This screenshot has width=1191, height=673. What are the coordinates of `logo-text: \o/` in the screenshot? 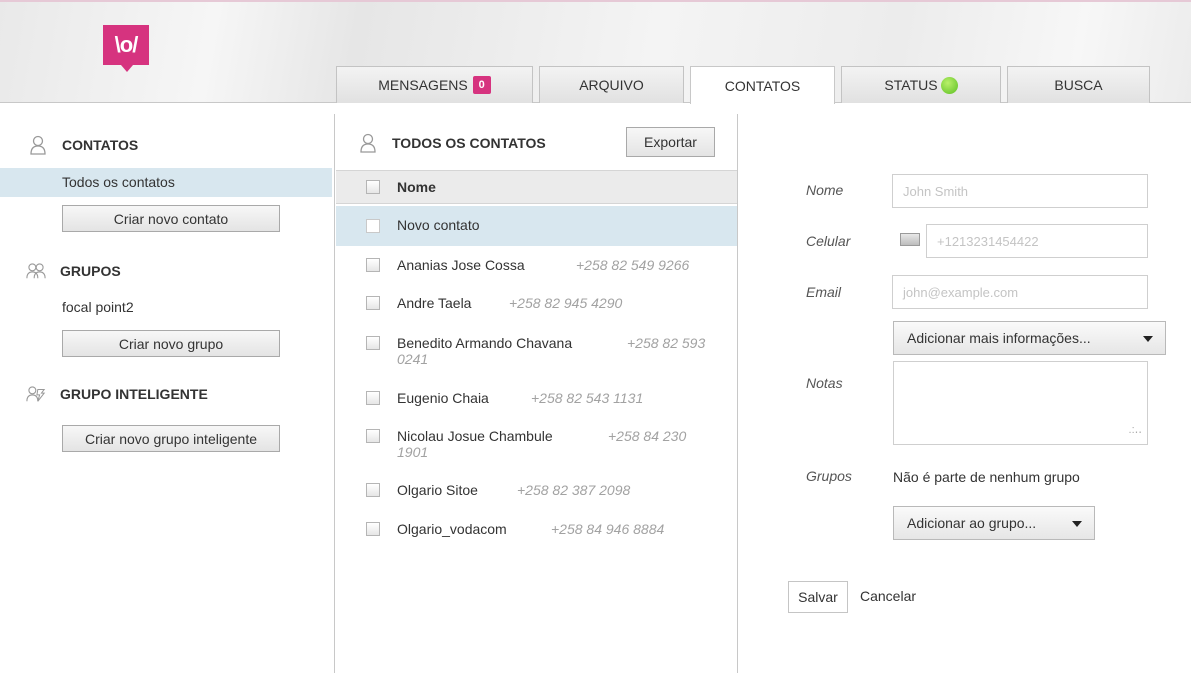 It's located at (126, 44).